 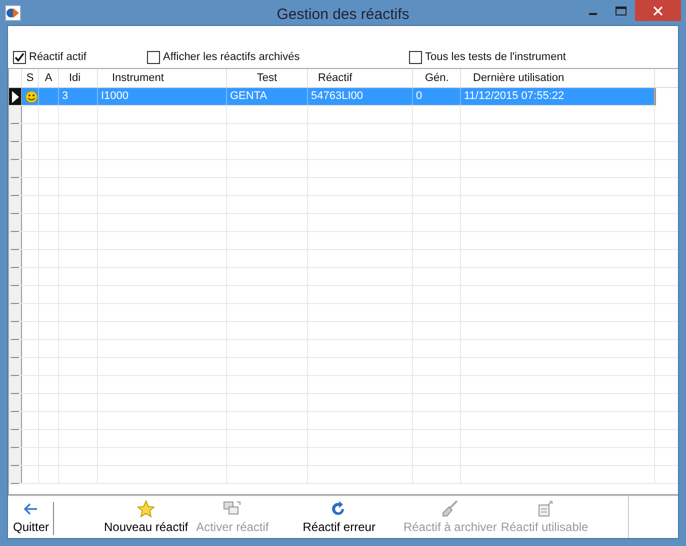 What do you see at coordinates (621, 11) in the screenshot?
I see `maximize-icon` at bounding box center [621, 11].